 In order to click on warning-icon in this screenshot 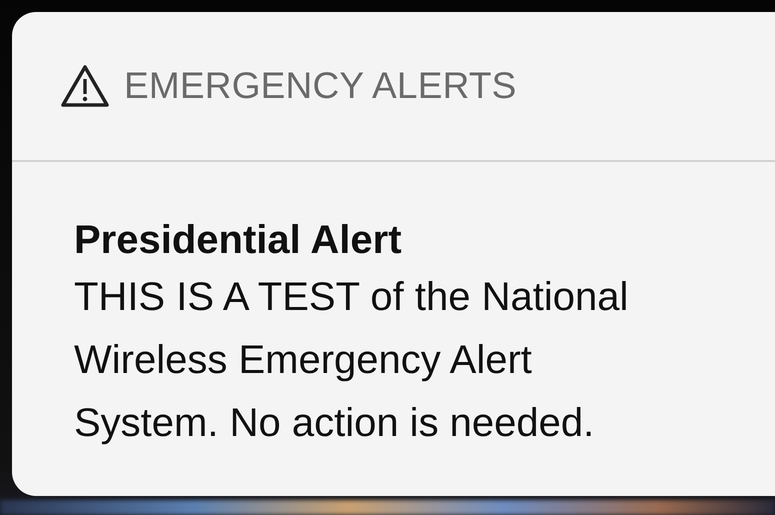, I will do `click(85, 86)`.